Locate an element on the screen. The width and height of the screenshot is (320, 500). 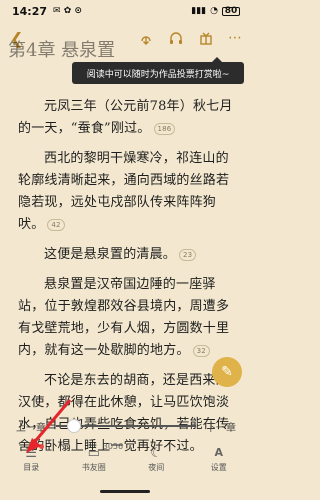
nav-item-settings: A 设置 is located at coordinates (219, 459).